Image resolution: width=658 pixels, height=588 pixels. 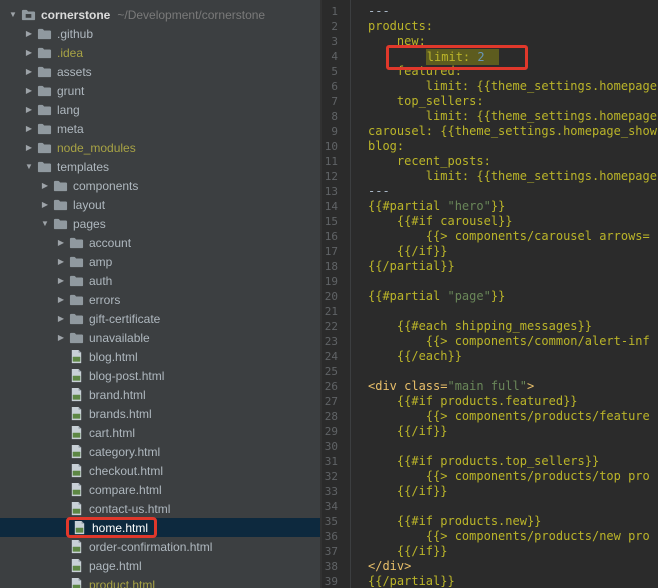 I want to click on code-line: 2 products:, so click(x=490, y=26).